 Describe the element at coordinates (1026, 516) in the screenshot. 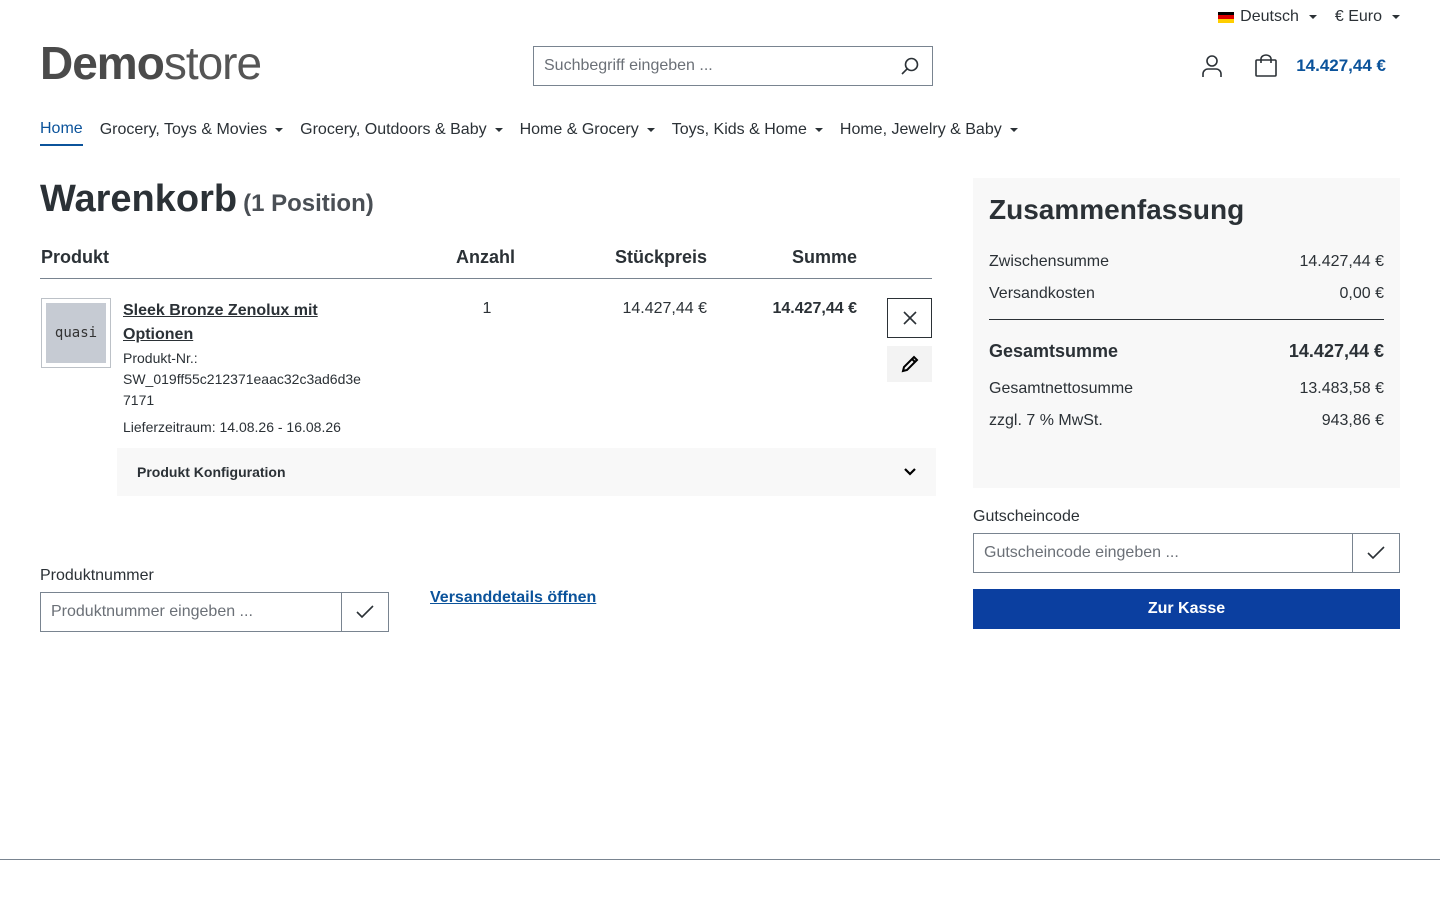

I see `coupon-label: Gutscheincode` at that location.